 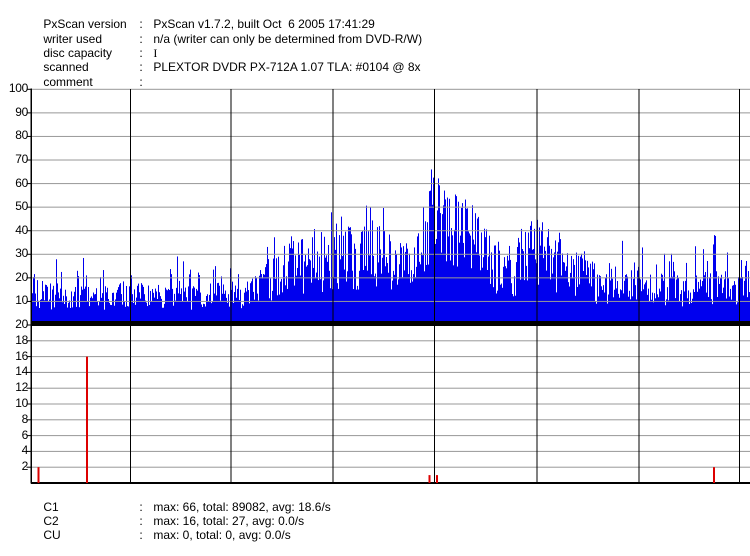 What do you see at coordinates (52, 535) in the screenshot?
I see `stats-label: CU` at bounding box center [52, 535].